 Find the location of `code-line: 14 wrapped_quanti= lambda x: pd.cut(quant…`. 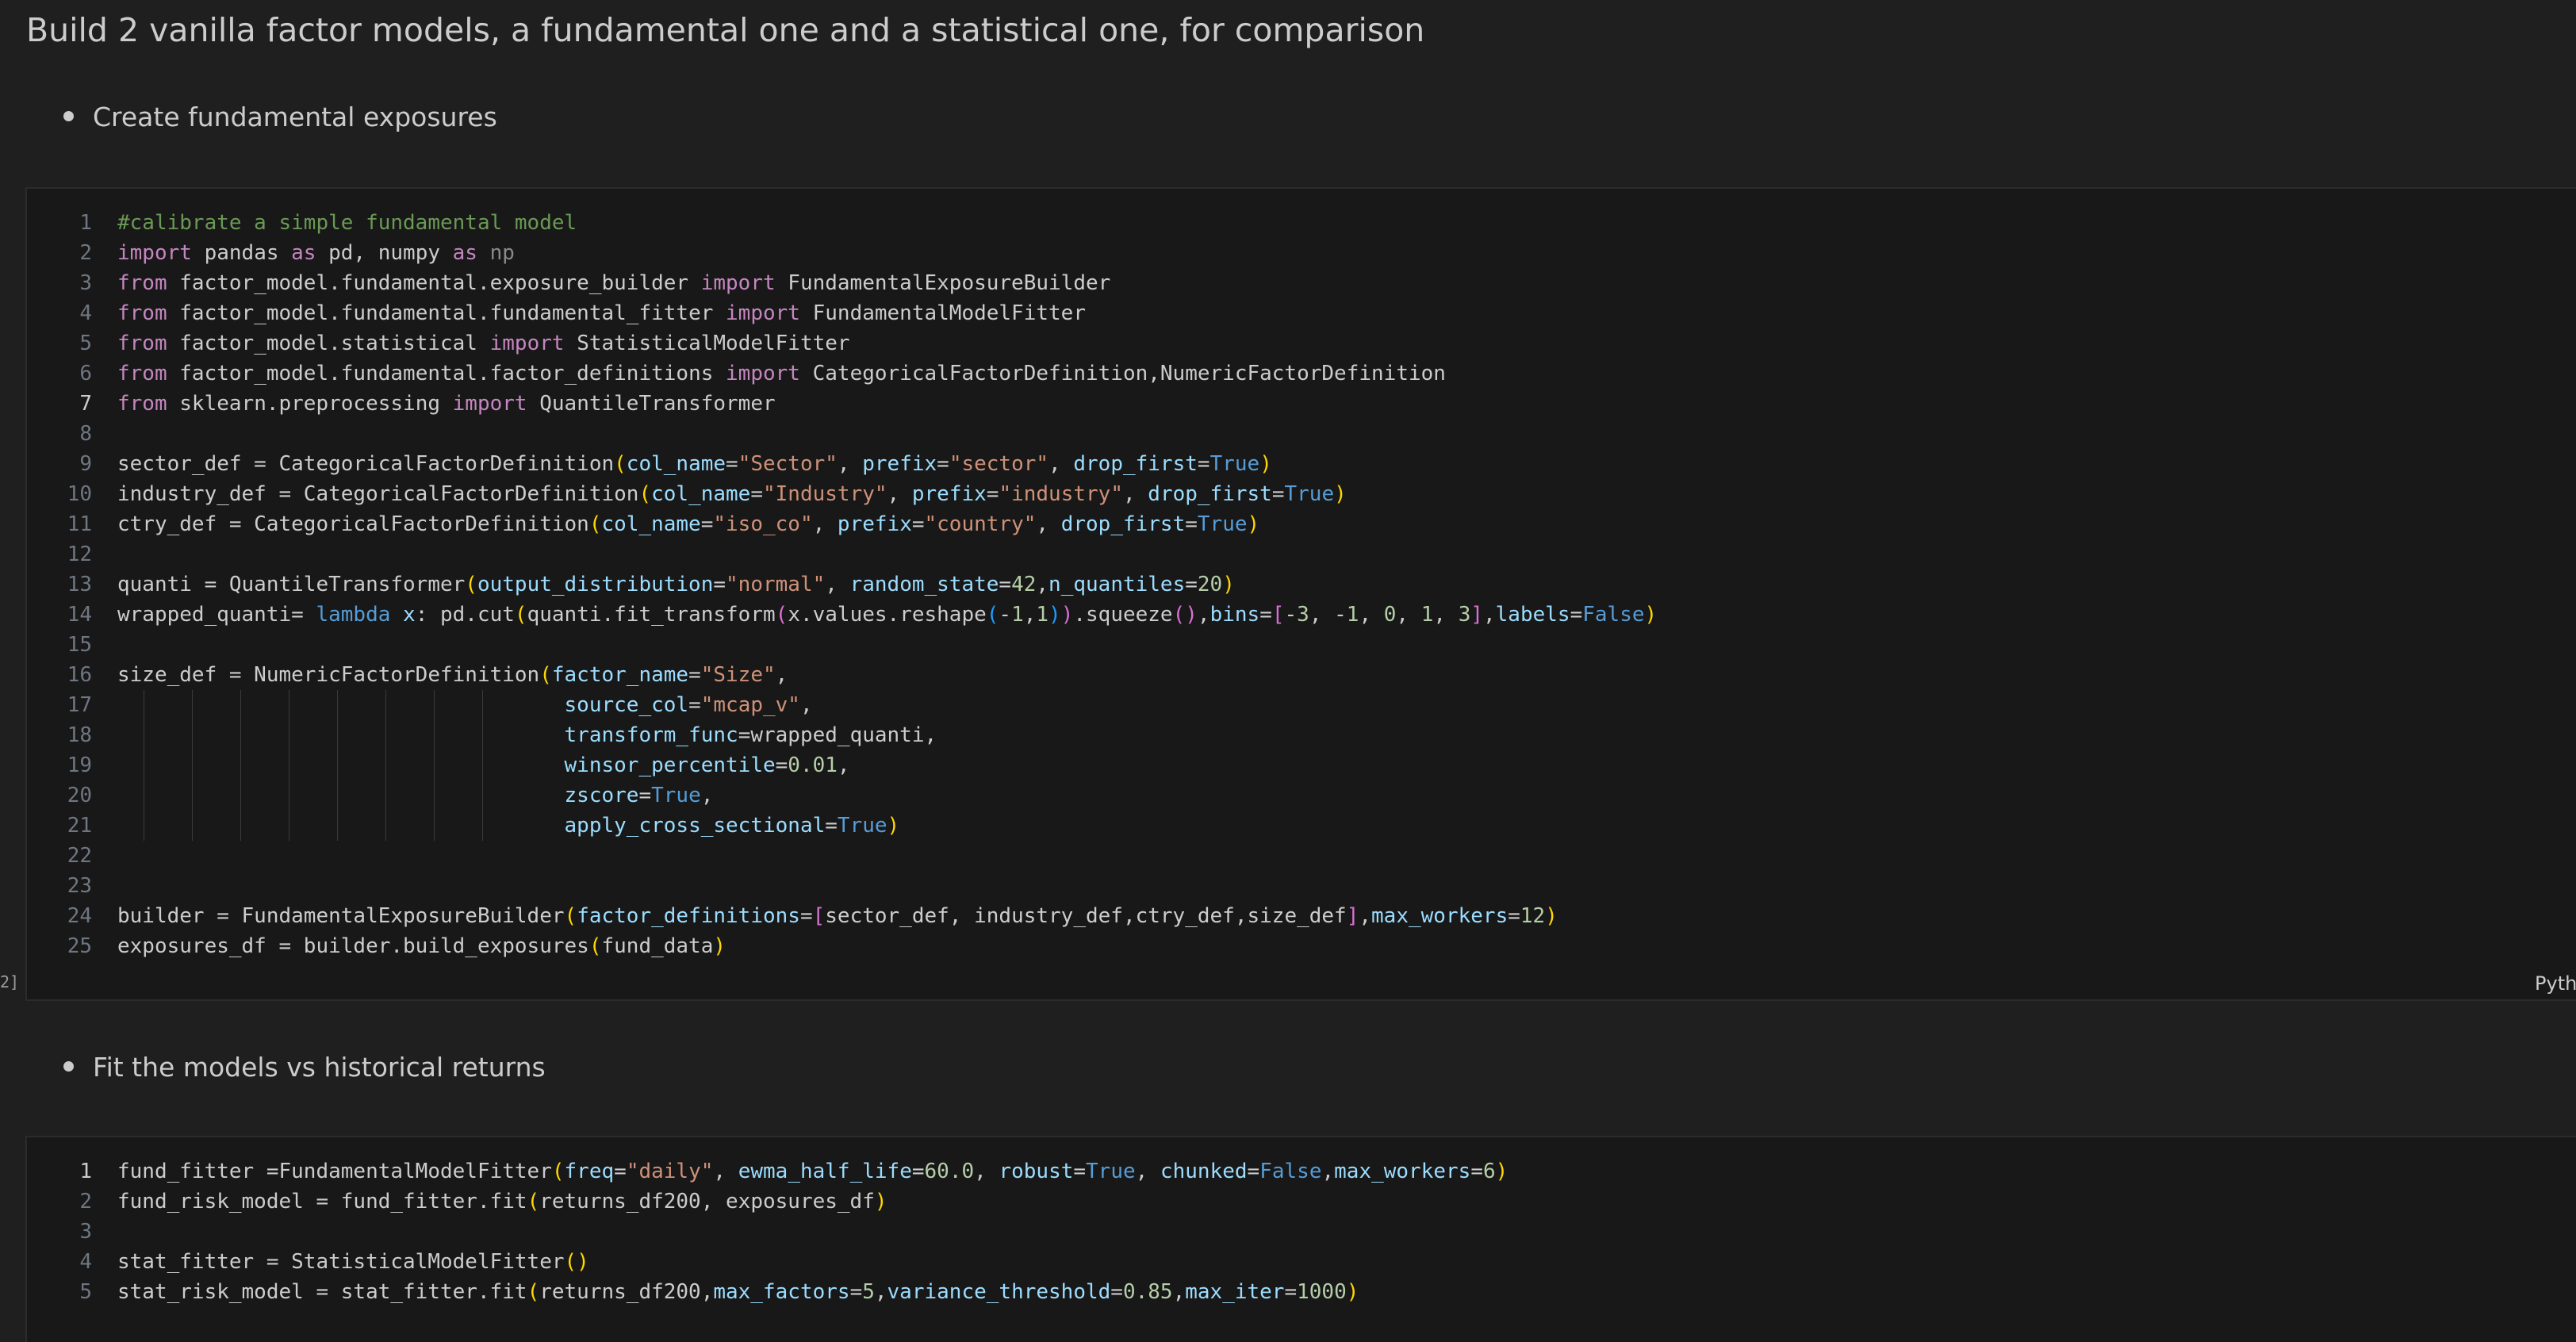

code-line: 14 wrapped_quanti= lambda x: pd.cut(quant… is located at coordinates (862, 615).